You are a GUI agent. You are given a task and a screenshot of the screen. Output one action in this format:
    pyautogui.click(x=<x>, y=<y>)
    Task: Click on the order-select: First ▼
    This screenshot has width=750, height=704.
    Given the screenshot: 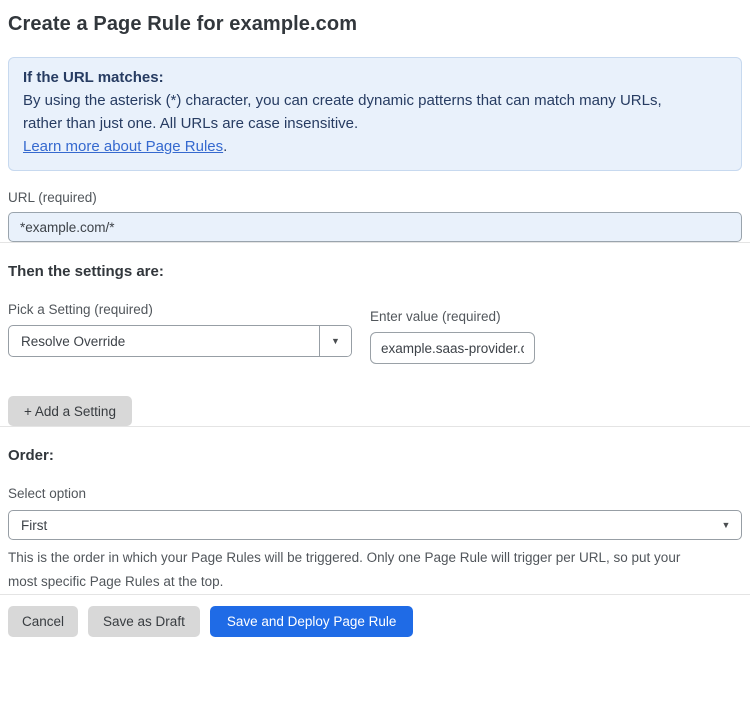 What is the action you would take?
    pyautogui.click(x=375, y=525)
    